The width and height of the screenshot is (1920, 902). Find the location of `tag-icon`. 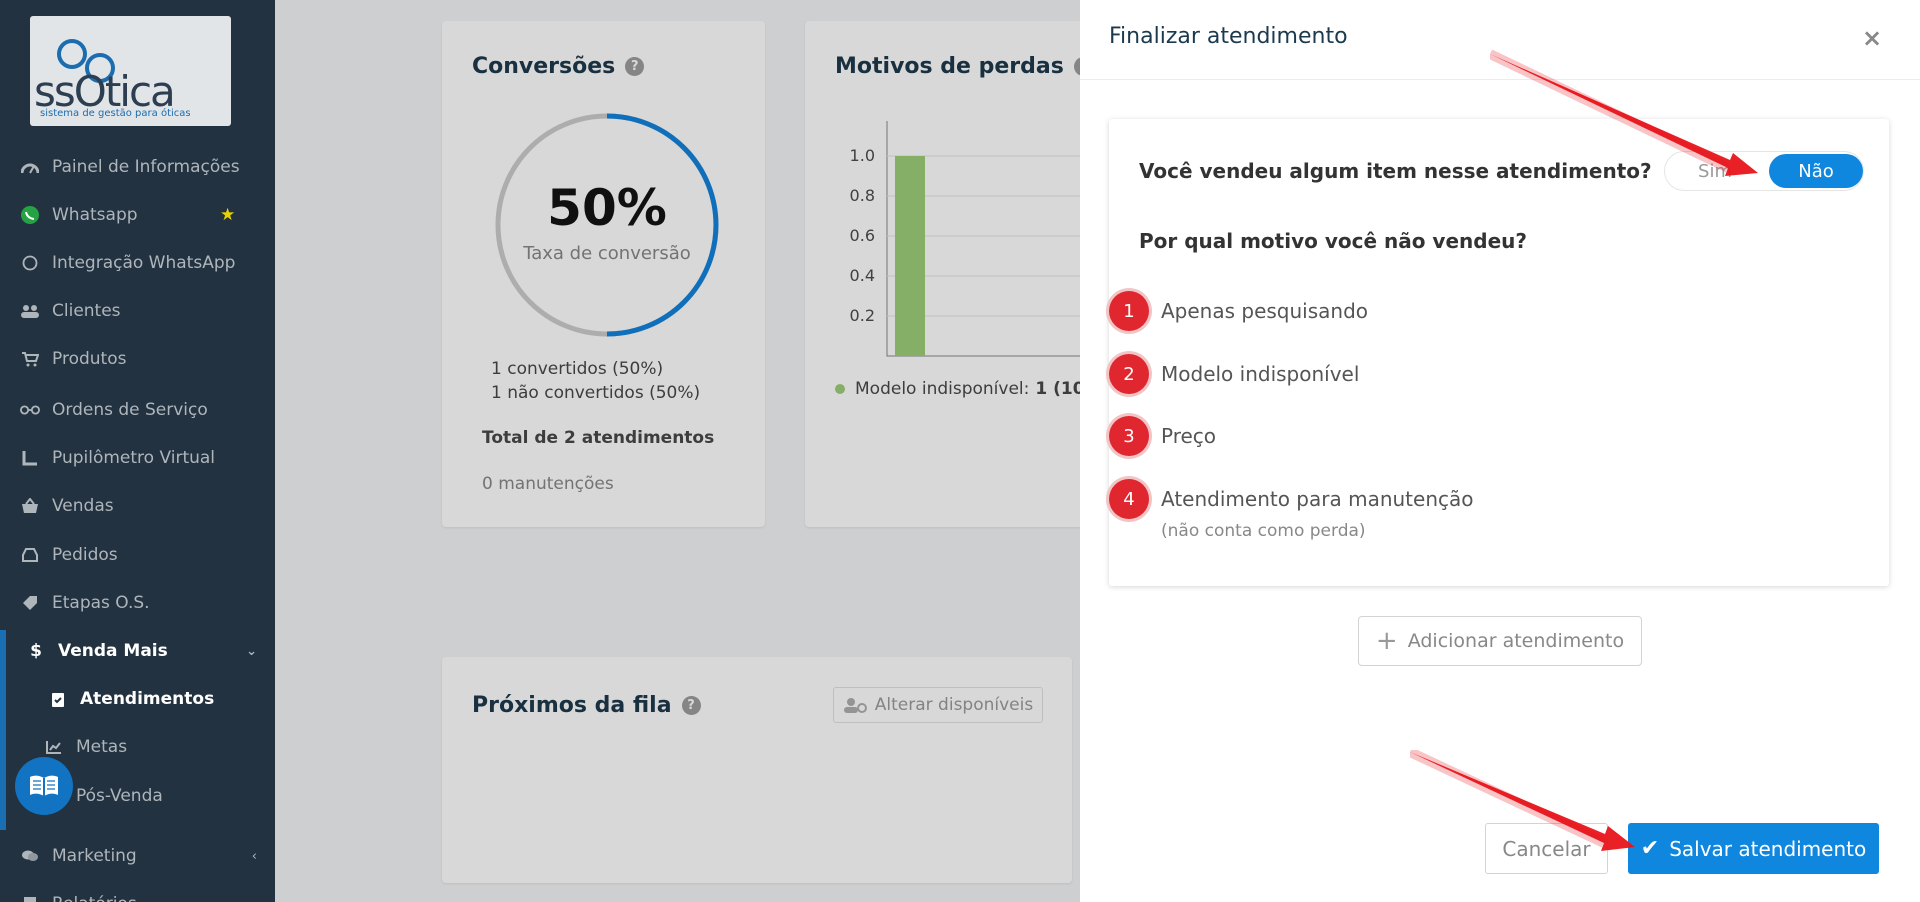

tag-icon is located at coordinates (30, 603).